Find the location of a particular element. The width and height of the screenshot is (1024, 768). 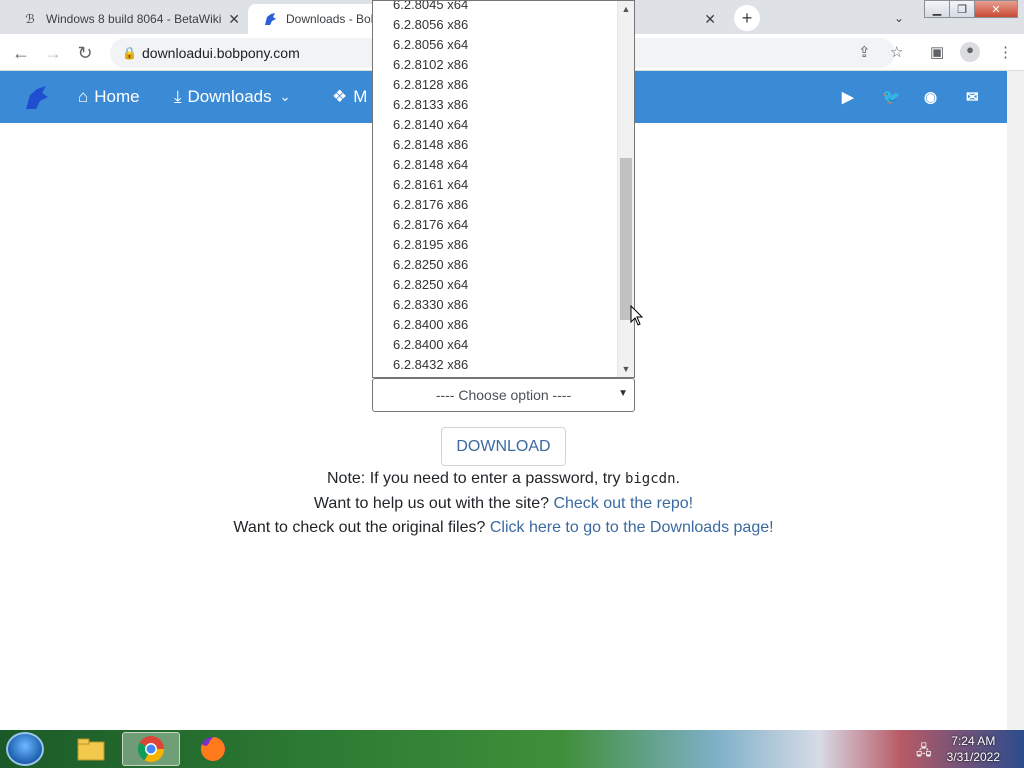

forward-icon: → is located at coordinates (53, 53).